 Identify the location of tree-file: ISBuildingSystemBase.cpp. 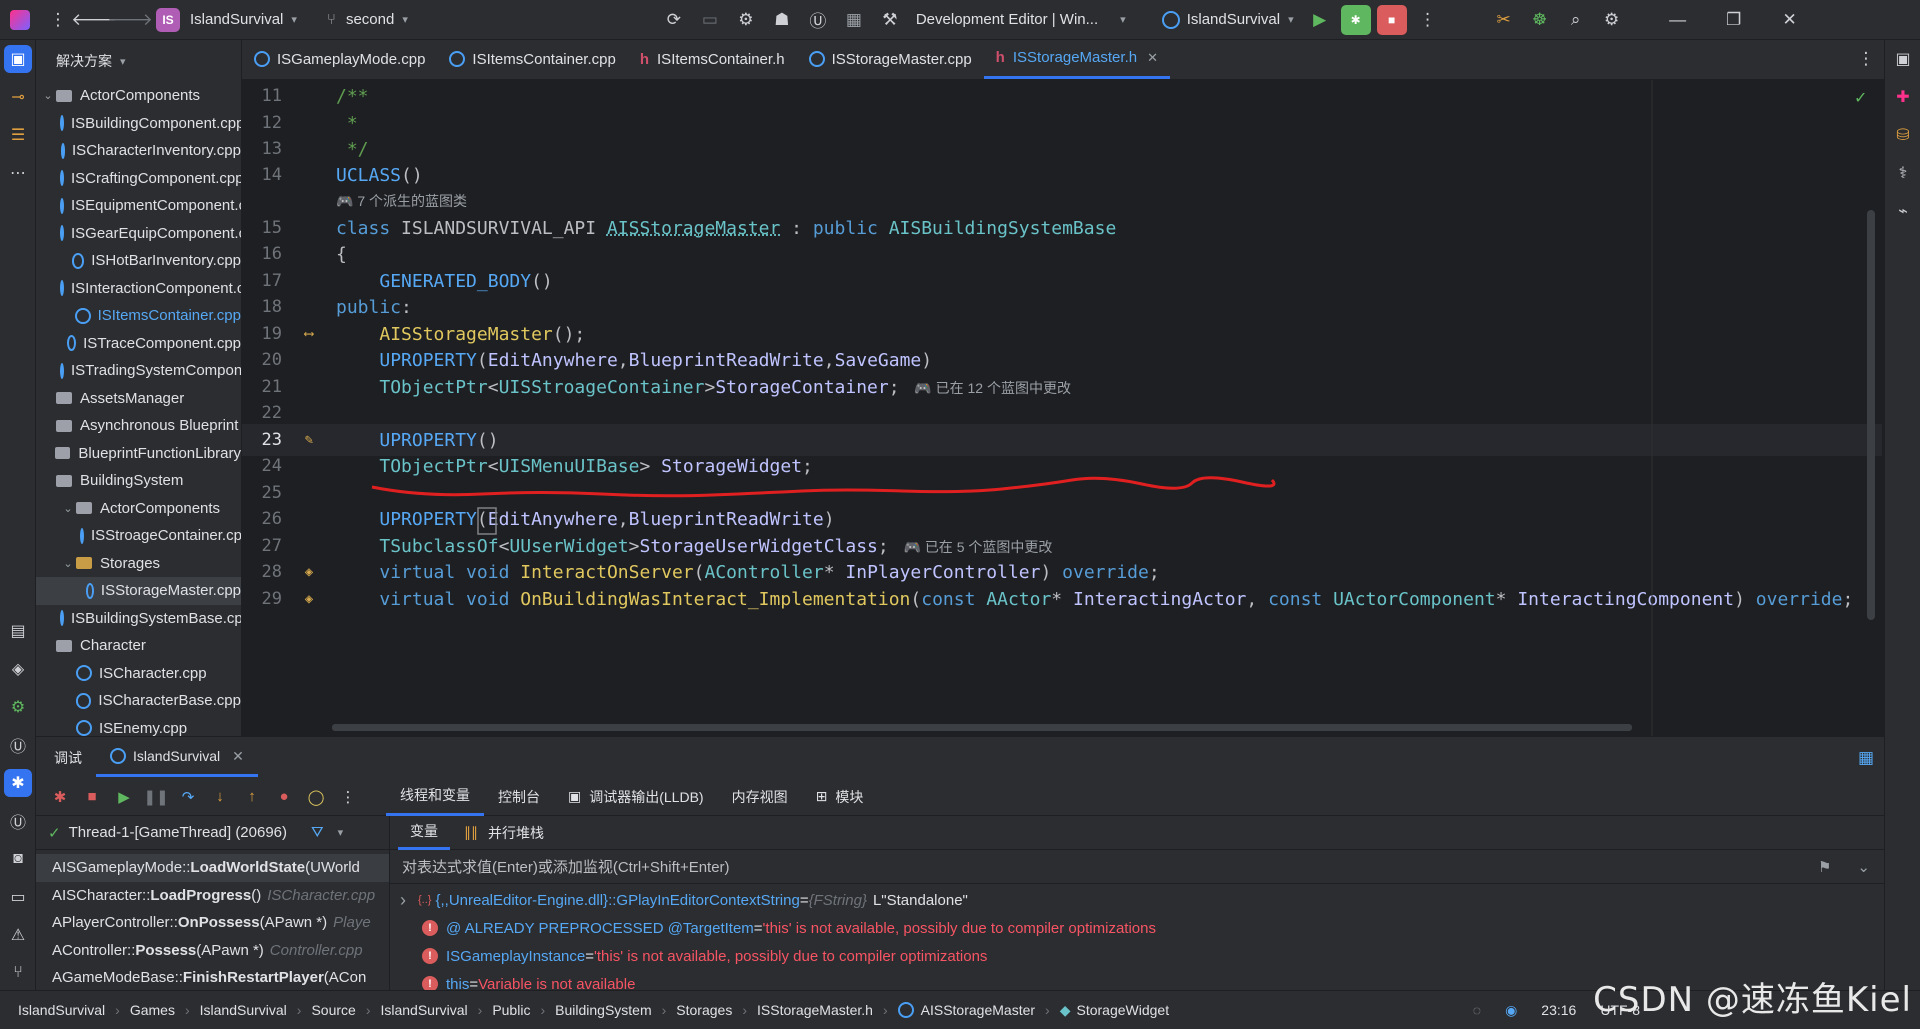
(138, 619).